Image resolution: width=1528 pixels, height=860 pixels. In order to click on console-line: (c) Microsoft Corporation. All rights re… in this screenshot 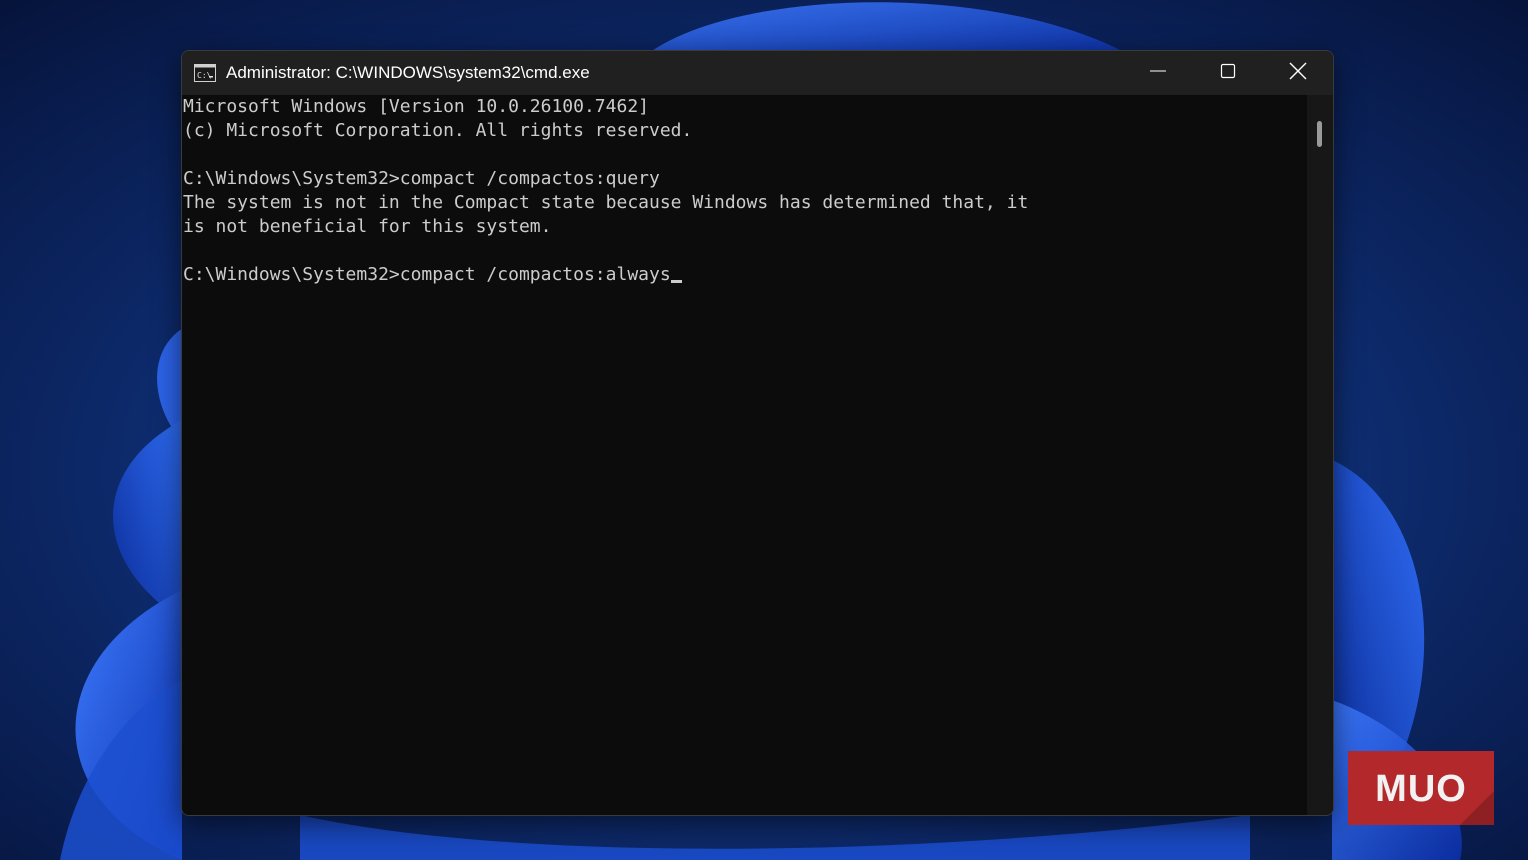, I will do `click(438, 130)`.